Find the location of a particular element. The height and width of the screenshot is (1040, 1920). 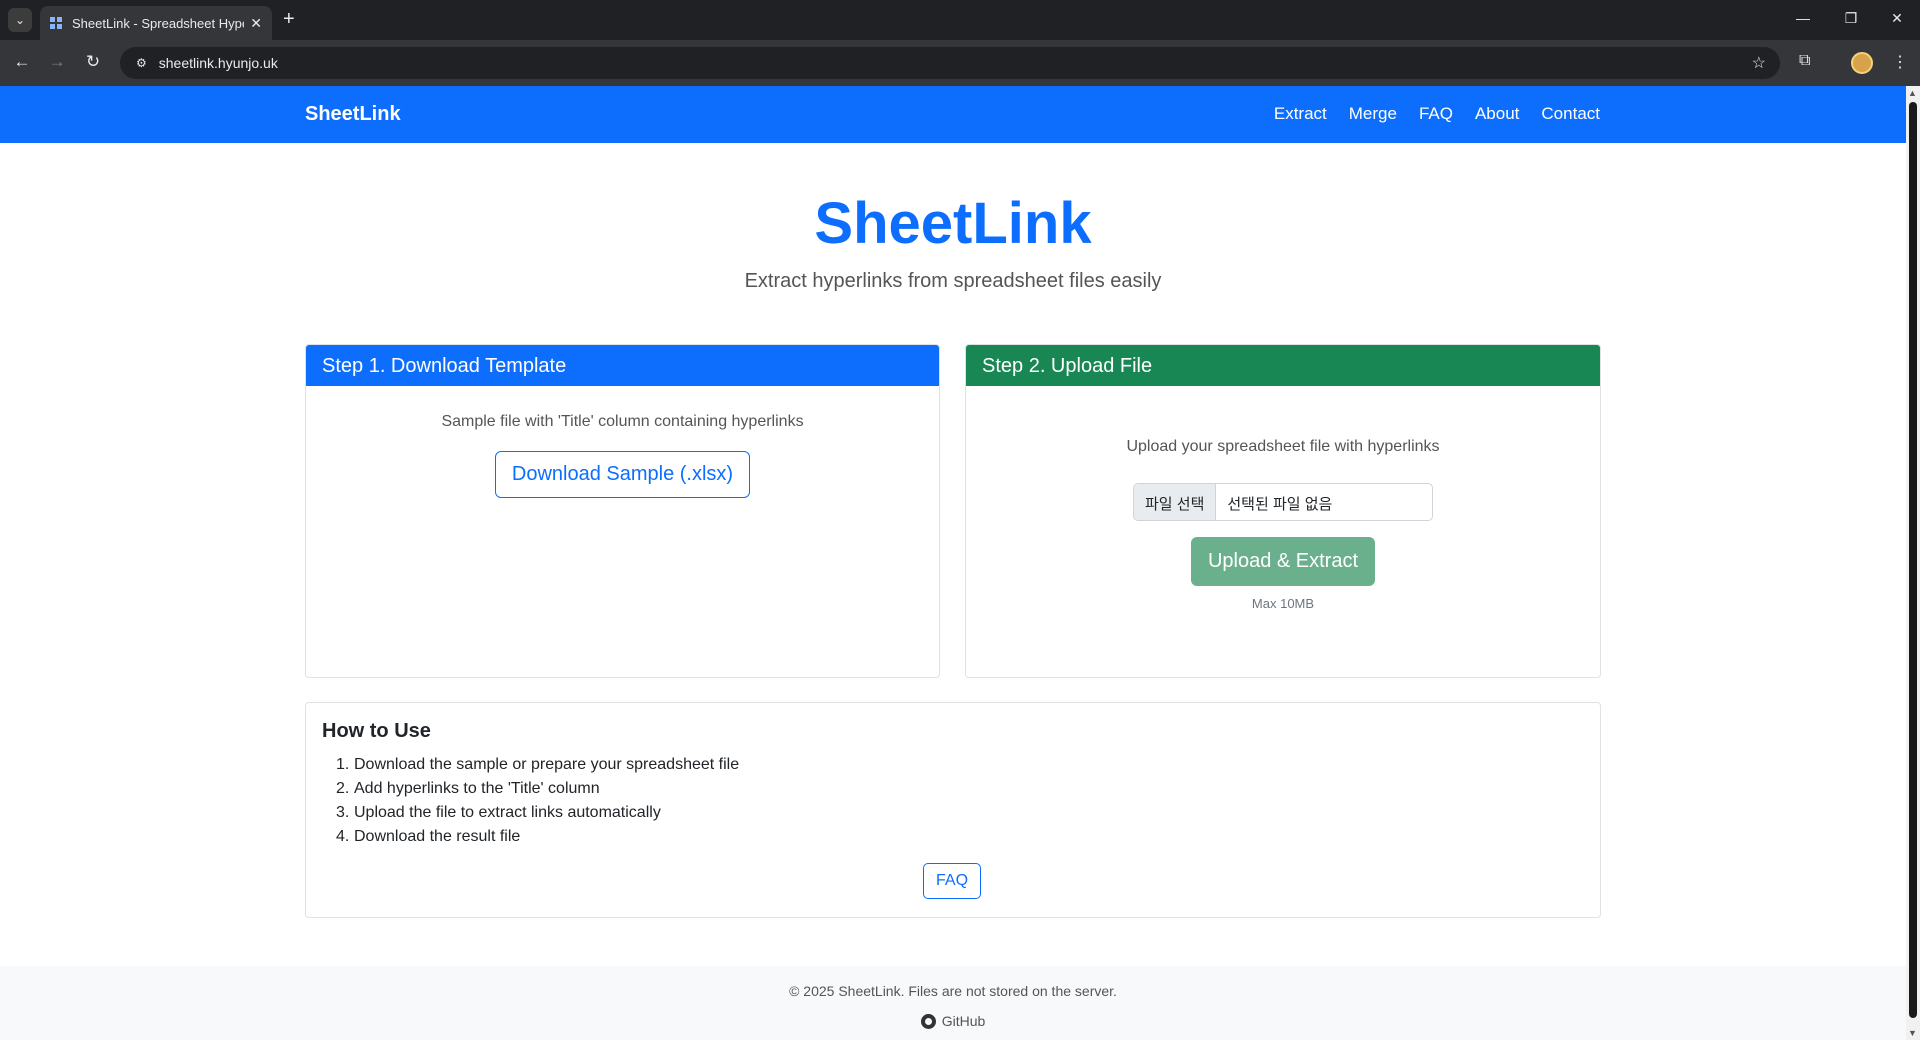

site-info-icon: ⚙ is located at coordinates (141, 63).